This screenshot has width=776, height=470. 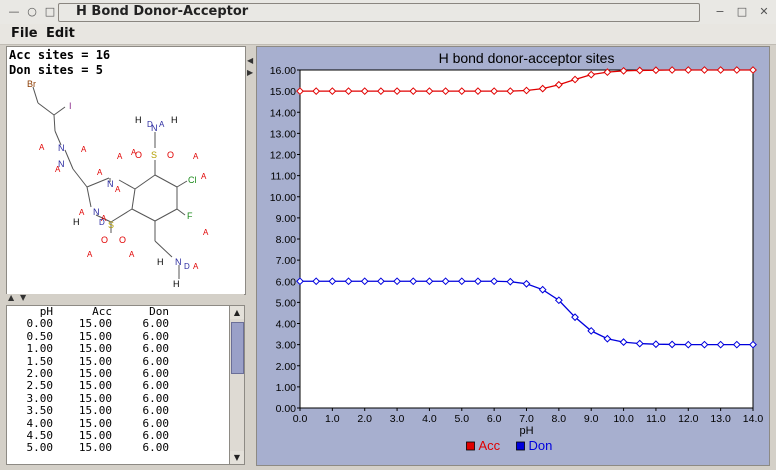 I want to click on expand-right-icon: ▶, so click(x=250, y=72).